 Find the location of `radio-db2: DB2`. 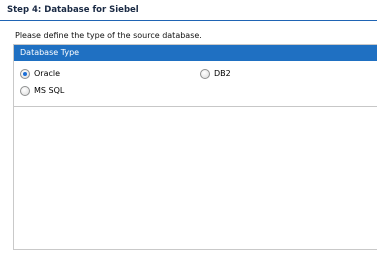

radio-db2: DB2 is located at coordinates (215, 74).